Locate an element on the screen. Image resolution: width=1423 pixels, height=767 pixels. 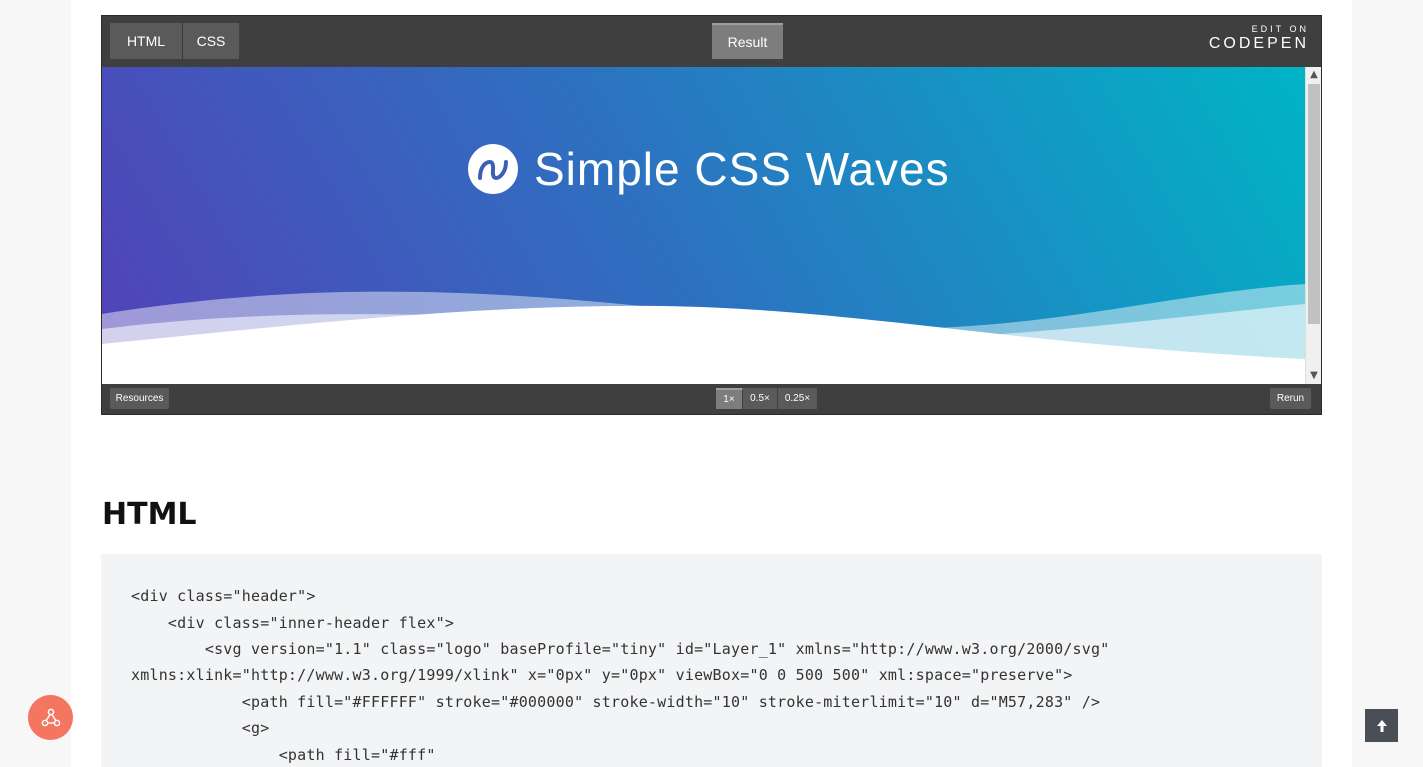
hero-title: Simple CSS Waves is located at coordinates (709, 169).